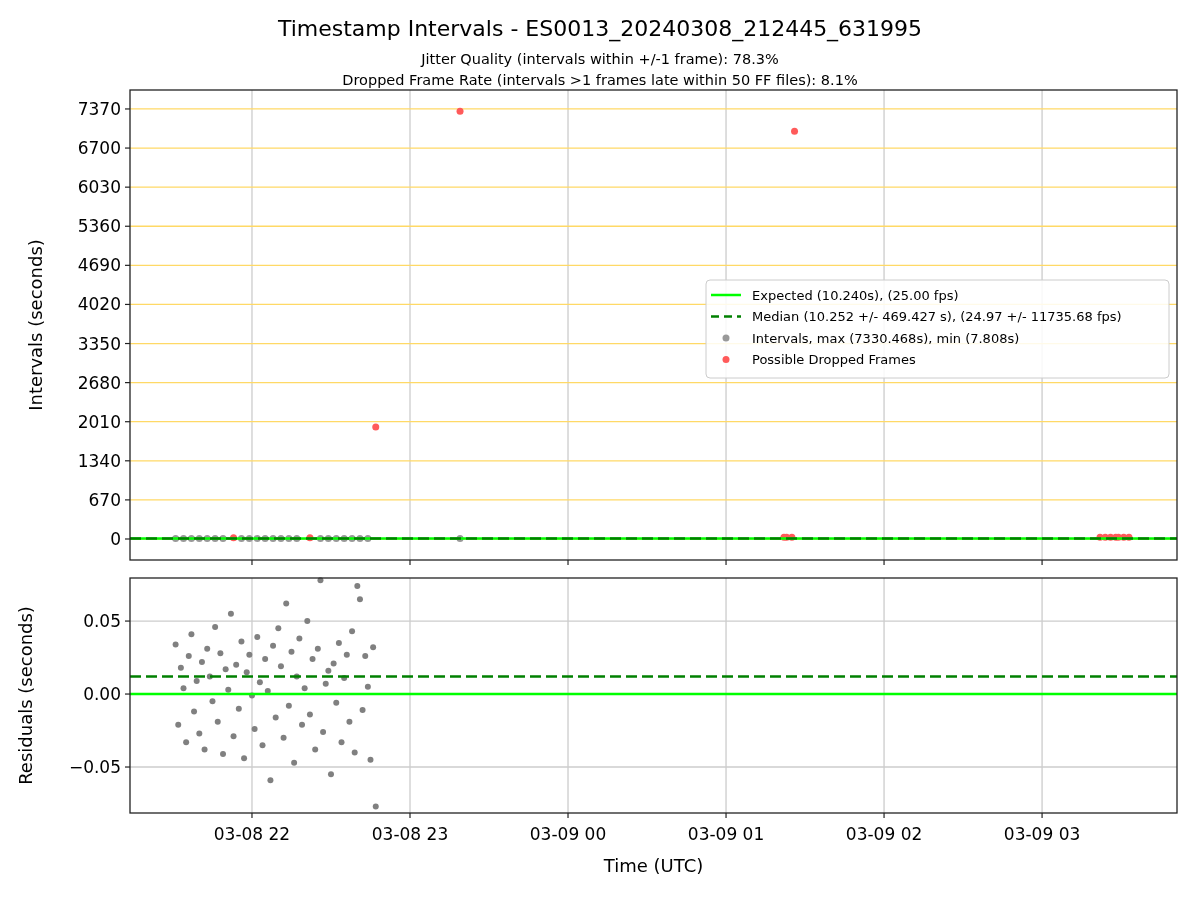 This screenshot has width=1200, height=900. I want to click on chart-title: Timestamp Intervals - ES0013_20240308_212445_631995, so click(600, 28).